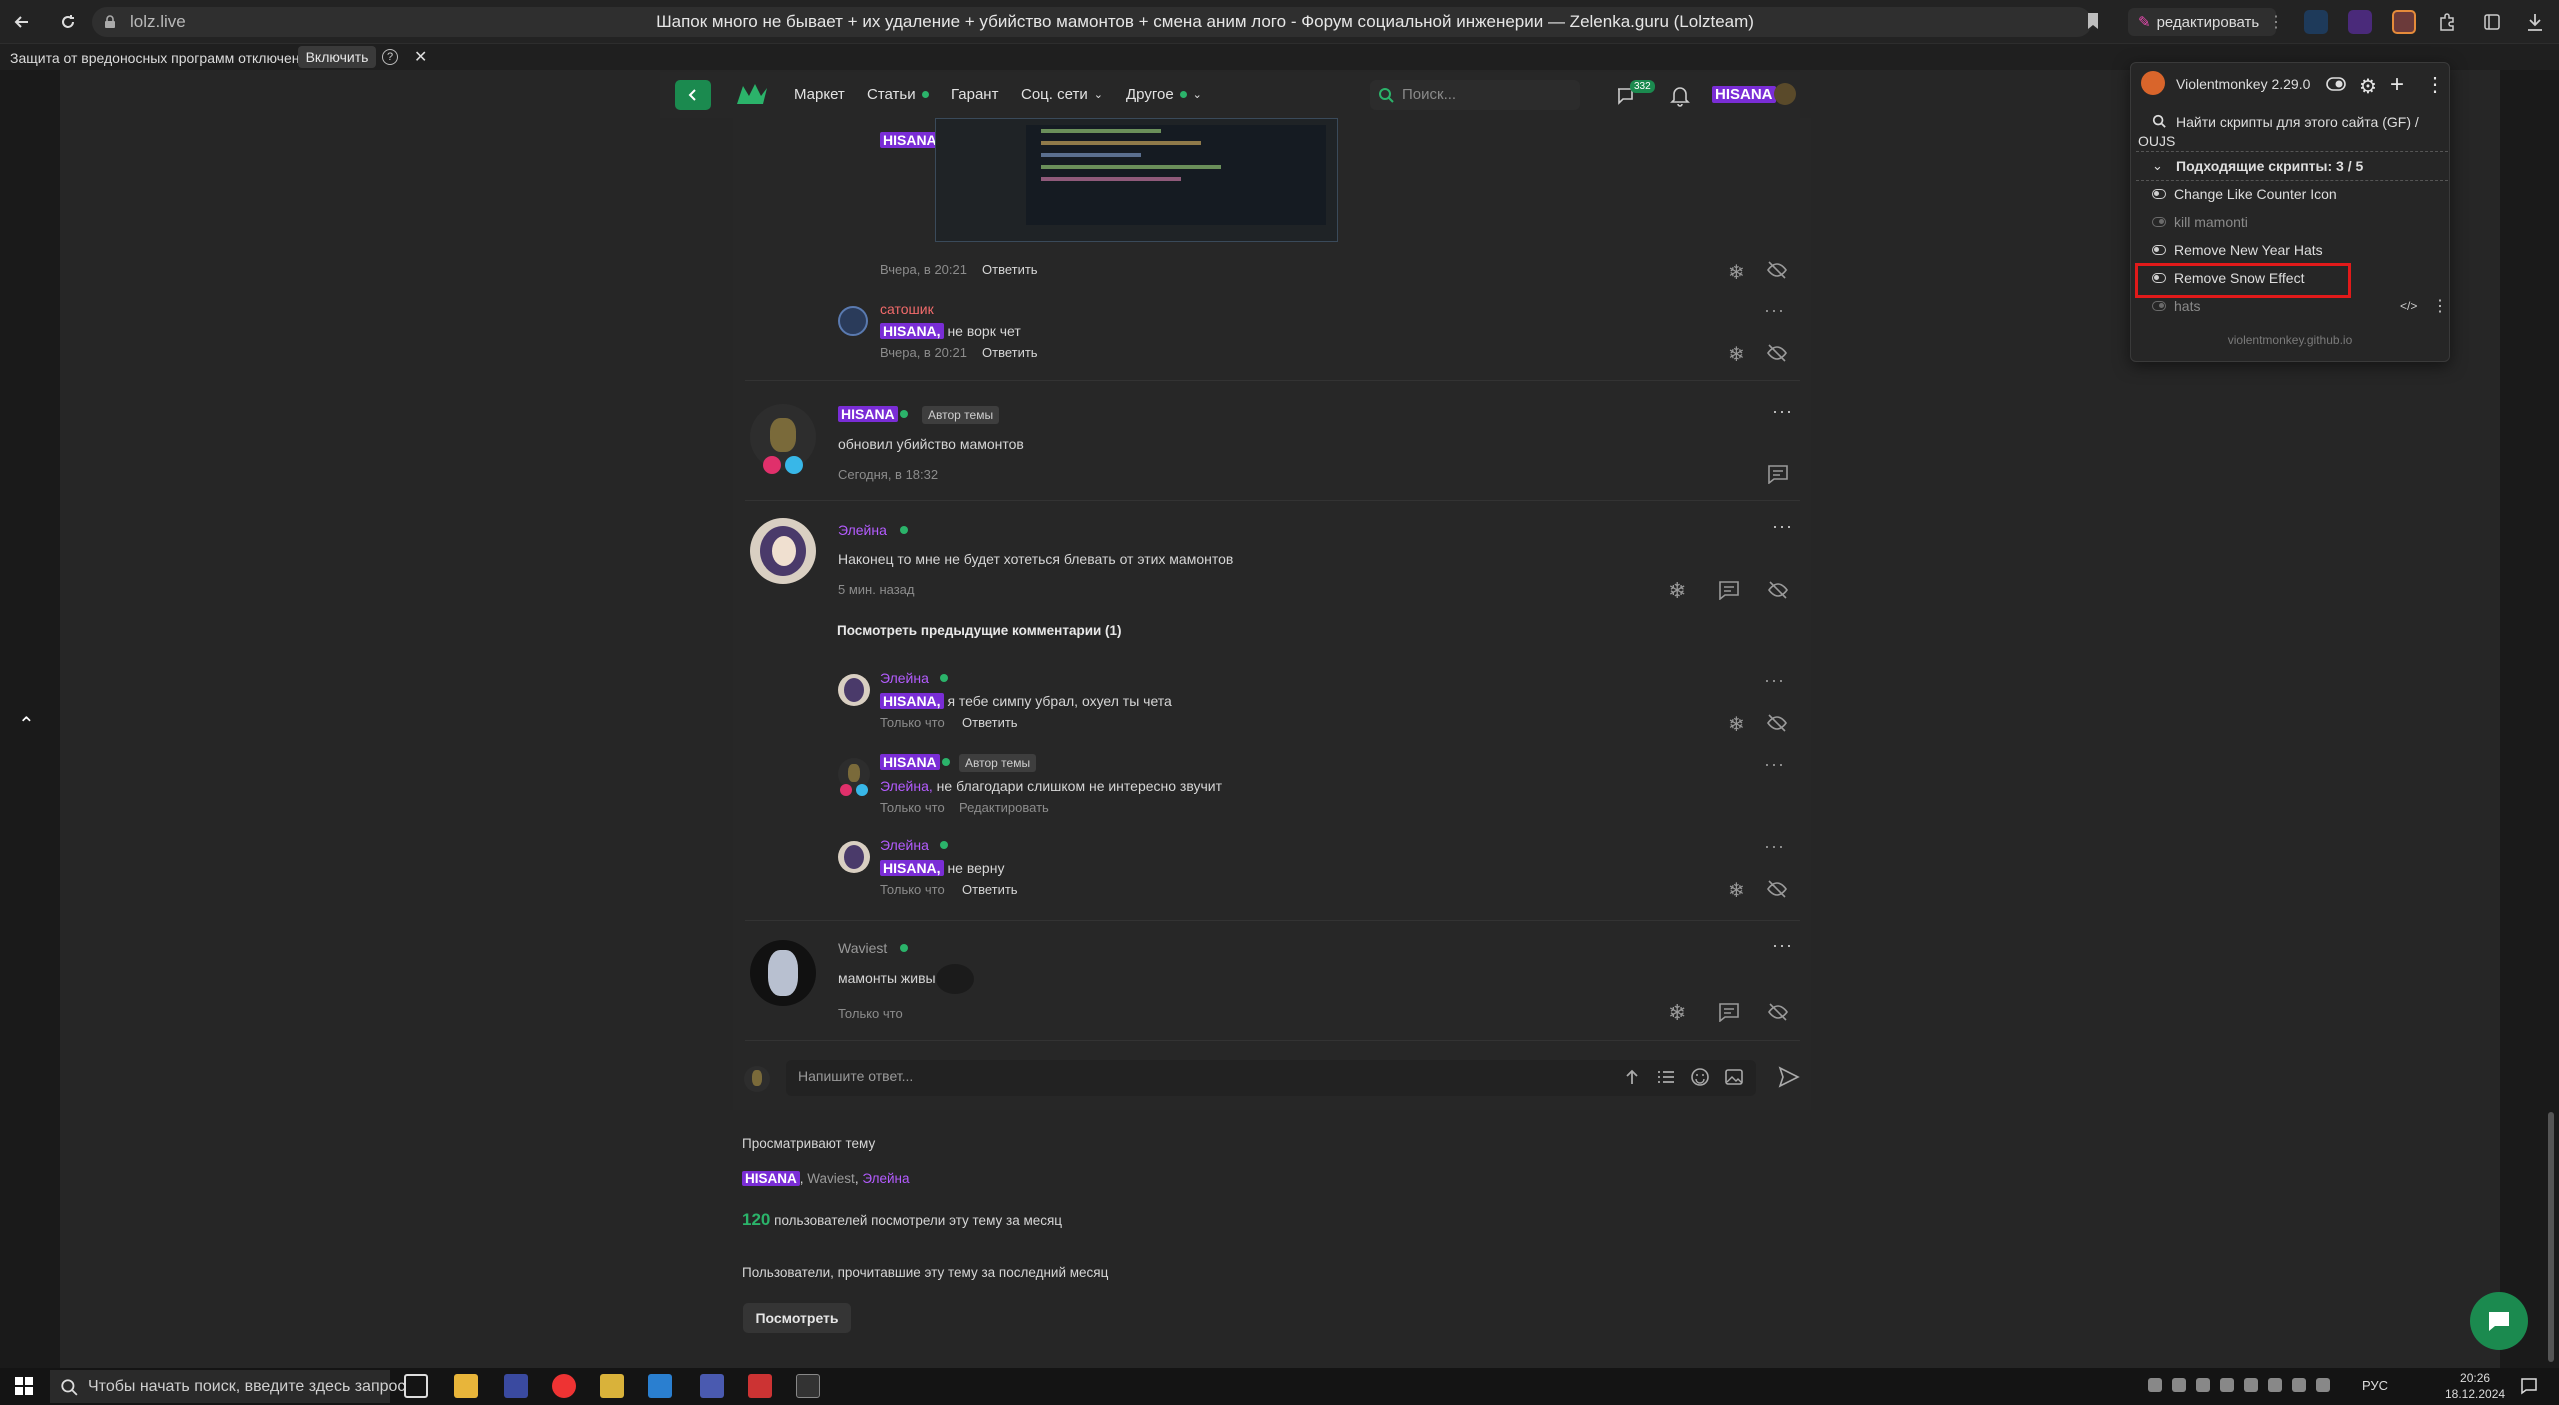 The width and height of the screenshot is (2559, 1405). Describe the element at coordinates (660, 1386) in the screenshot. I see `vscode-icon` at that location.